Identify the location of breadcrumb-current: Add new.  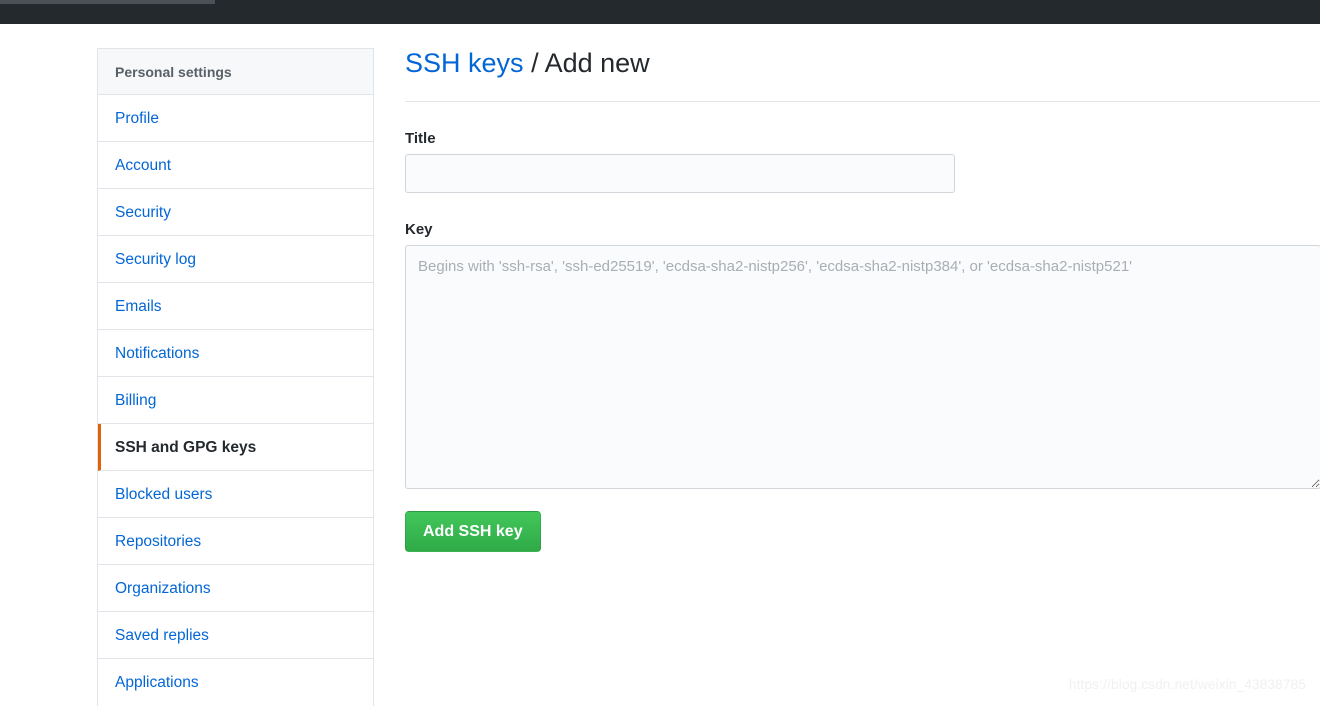
(597, 63).